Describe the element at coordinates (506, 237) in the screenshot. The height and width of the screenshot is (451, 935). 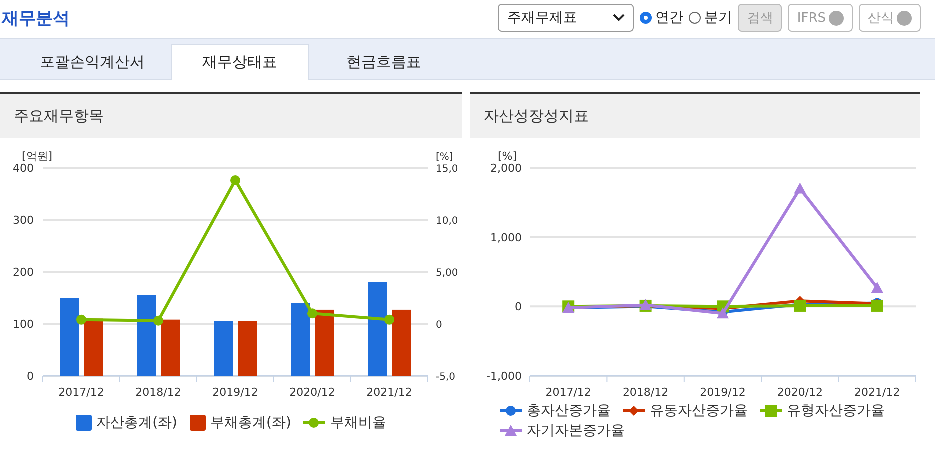
I see `axis-label: 1,000` at that location.